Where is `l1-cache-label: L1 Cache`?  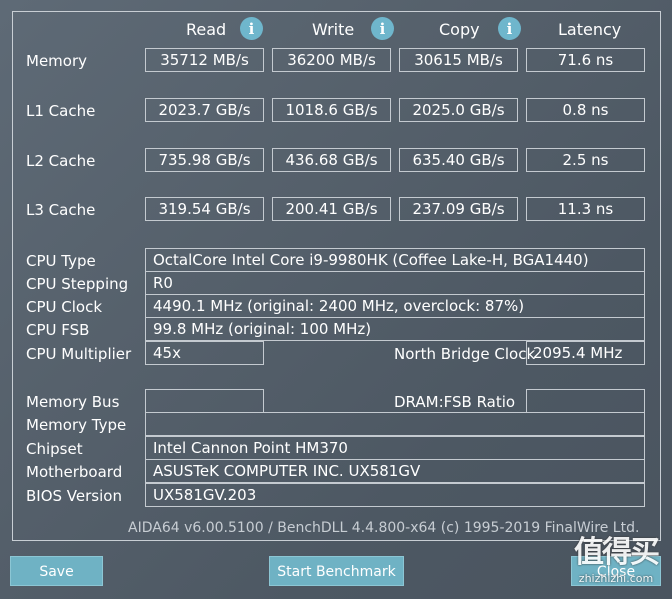 l1-cache-label: L1 Cache is located at coordinates (61, 111).